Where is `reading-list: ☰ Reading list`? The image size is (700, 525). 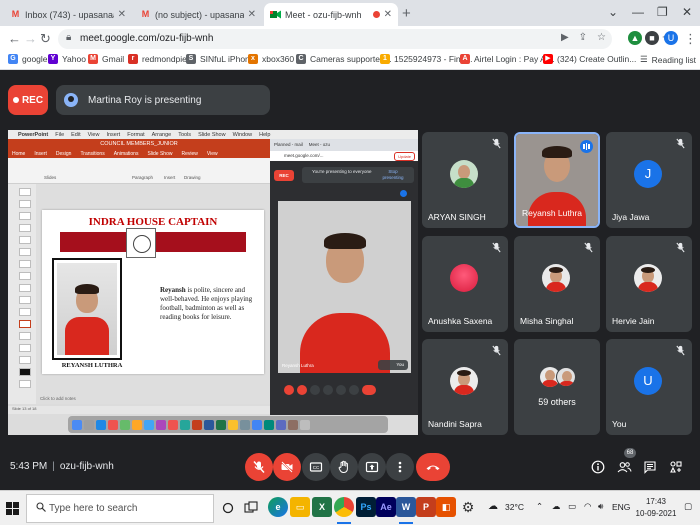
reading-list: ☰ Reading list is located at coordinates (668, 59).